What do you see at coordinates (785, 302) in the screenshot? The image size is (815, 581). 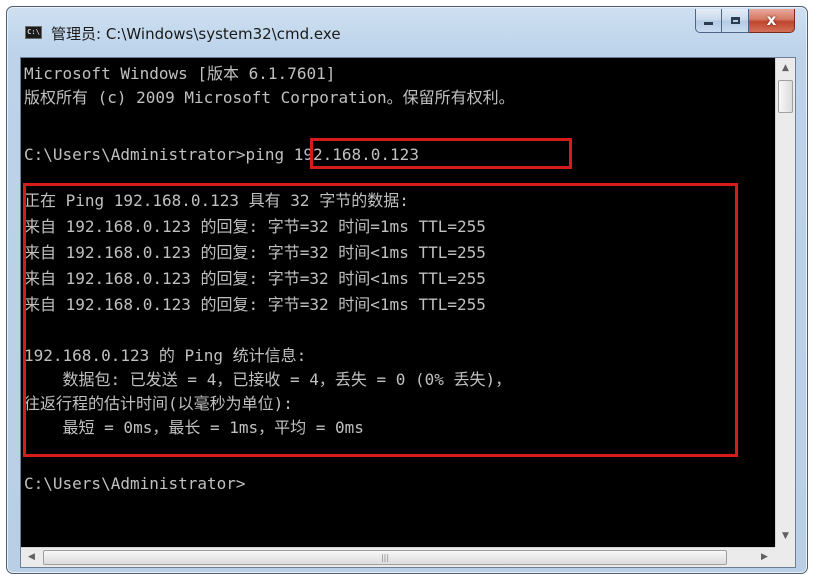 I see `vertical-scrollbar: ▲ ▼` at bounding box center [785, 302].